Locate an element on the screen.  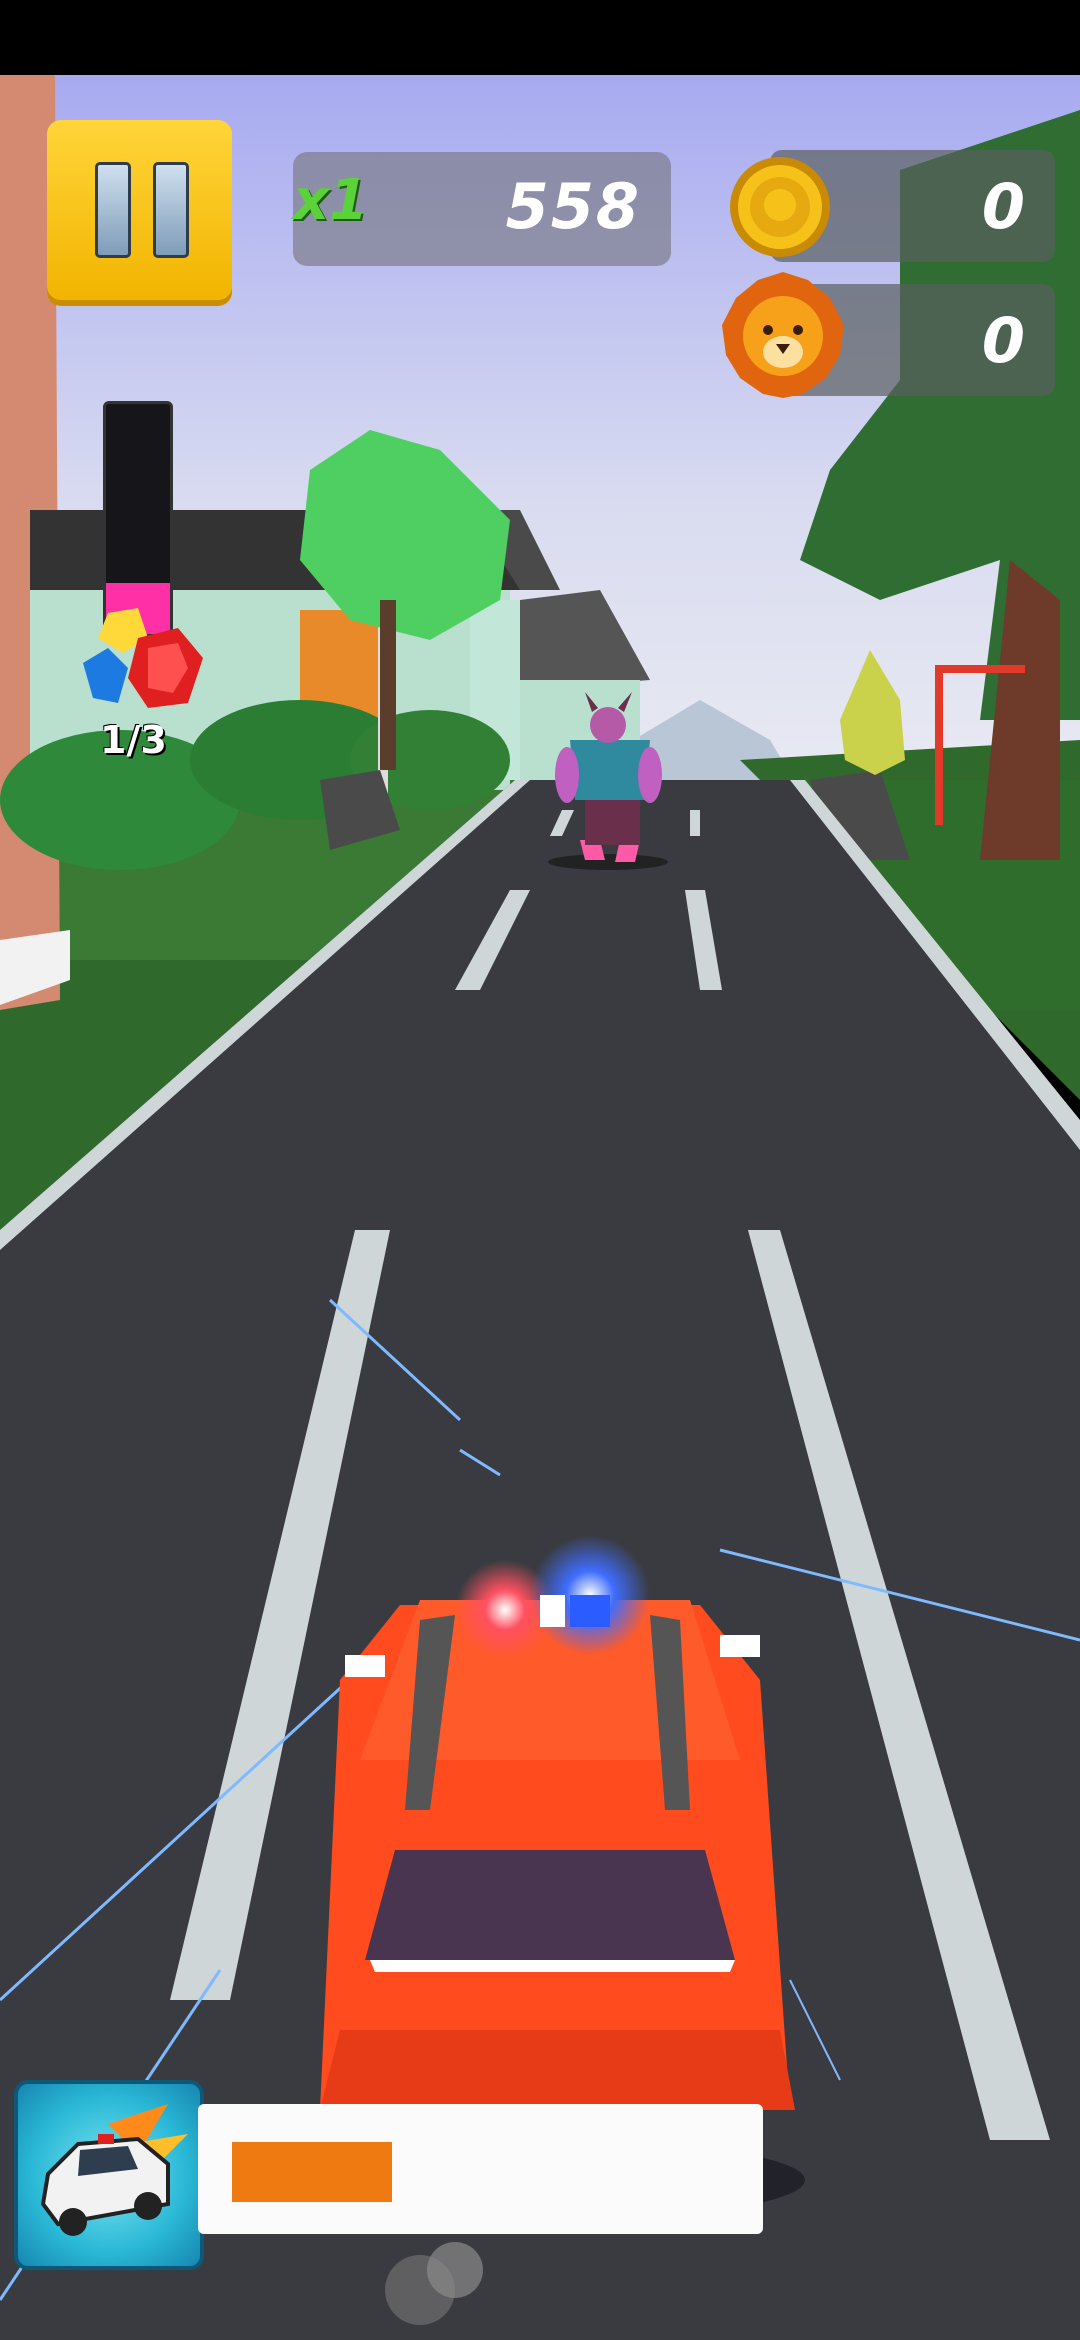
vehicle-powerup-icon-box is located at coordinates (109, 2175).